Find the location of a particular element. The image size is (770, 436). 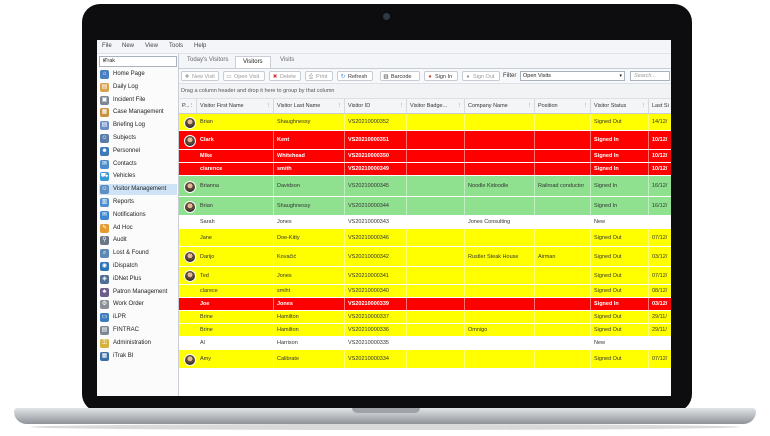

tab-visits: Visits is located at coordinates (287, 60).